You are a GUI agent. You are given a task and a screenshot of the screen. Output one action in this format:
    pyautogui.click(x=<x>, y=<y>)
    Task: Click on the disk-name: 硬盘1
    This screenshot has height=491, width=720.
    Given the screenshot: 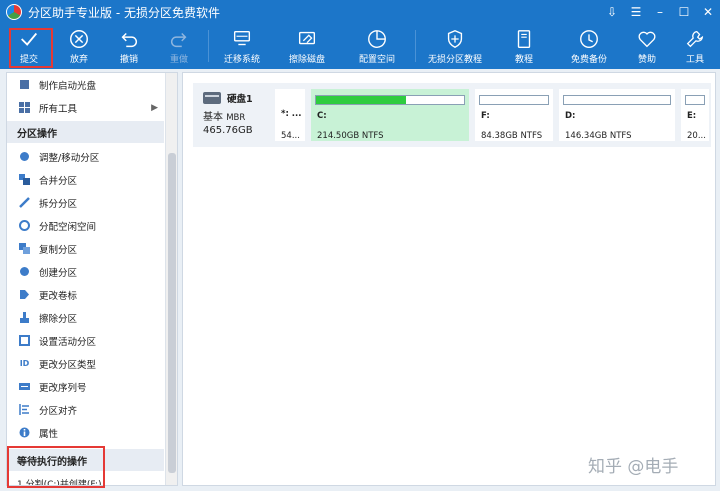 What is the action you would take?
    pyautogui.click(x=240, y=99)
    